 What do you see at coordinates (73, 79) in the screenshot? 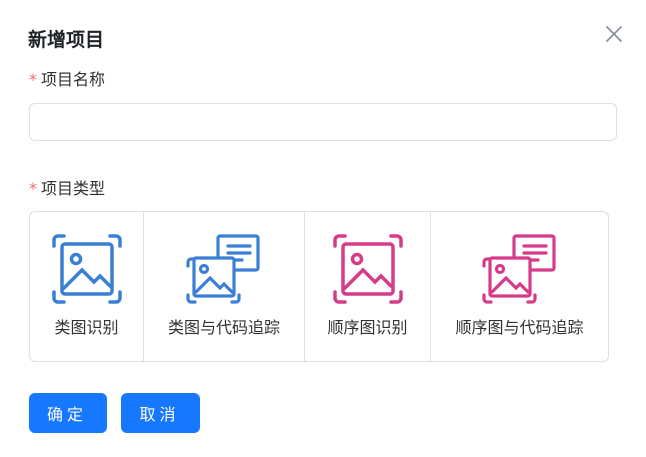
I see `project-name-label-text: 项目名称` at bounding box center [73, 79].